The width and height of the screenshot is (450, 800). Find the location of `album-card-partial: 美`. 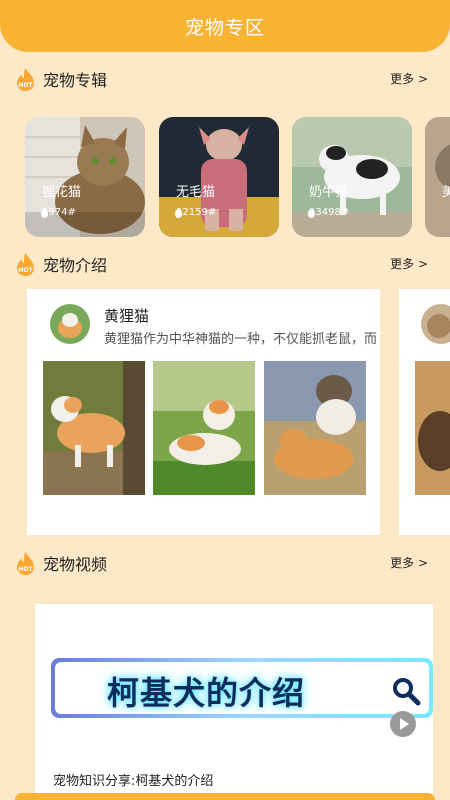

album-card-partial: 美 is located at coordinates (437, 177).